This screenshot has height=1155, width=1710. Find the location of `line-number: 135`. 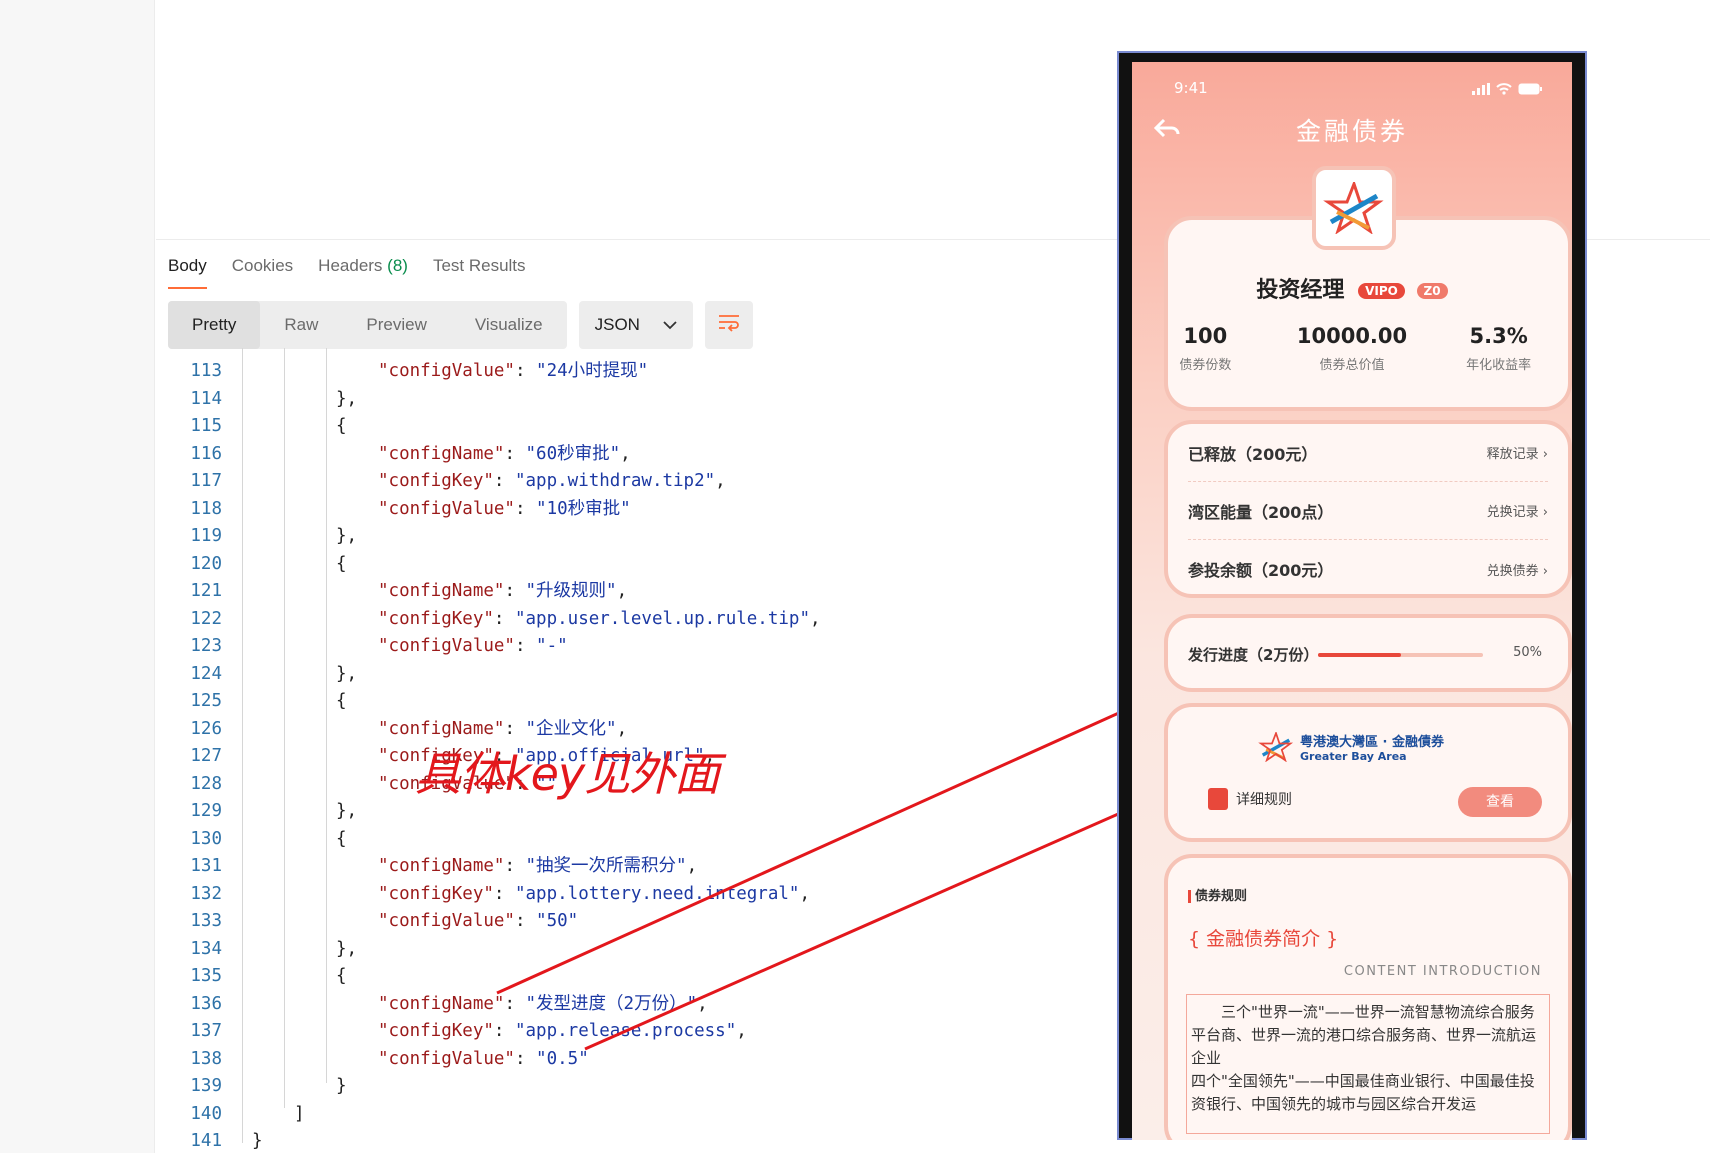

line-number: 135 is located at coordinates (206, 976).